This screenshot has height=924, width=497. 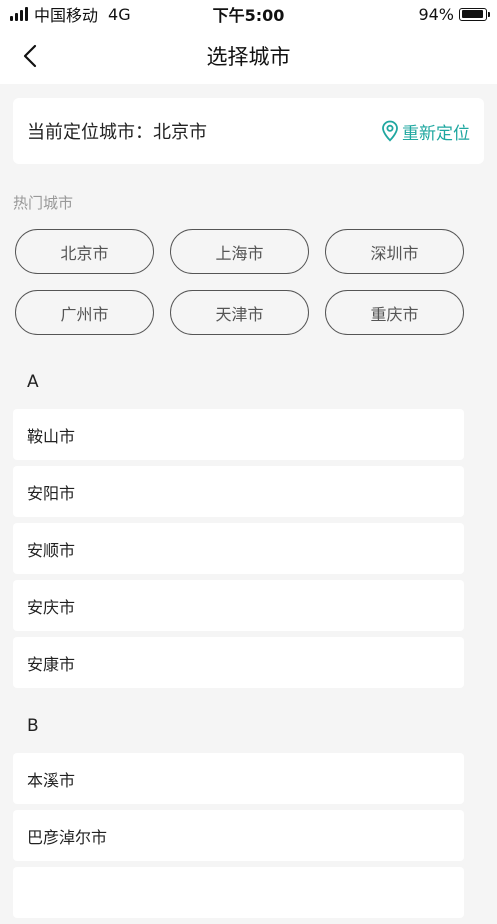 What do you see at coordinates (238, 548) in the screenshot?
I see `list-item: 安顺市` at bounding box center [238, 548].